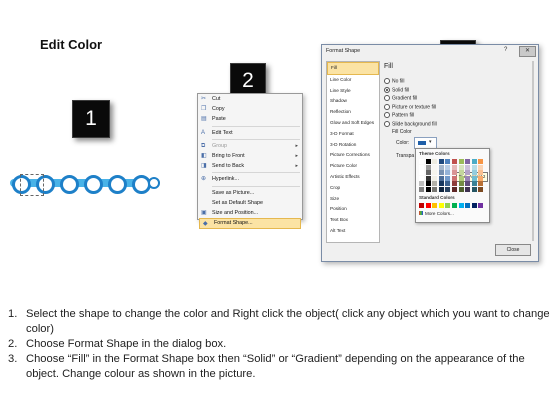 This screenshot has width=560, height=420. What do you see at coordinates (353, 101) in the screenshot?
I see `nav-item-shadow: Shadow` at bounding box center [353, 101].